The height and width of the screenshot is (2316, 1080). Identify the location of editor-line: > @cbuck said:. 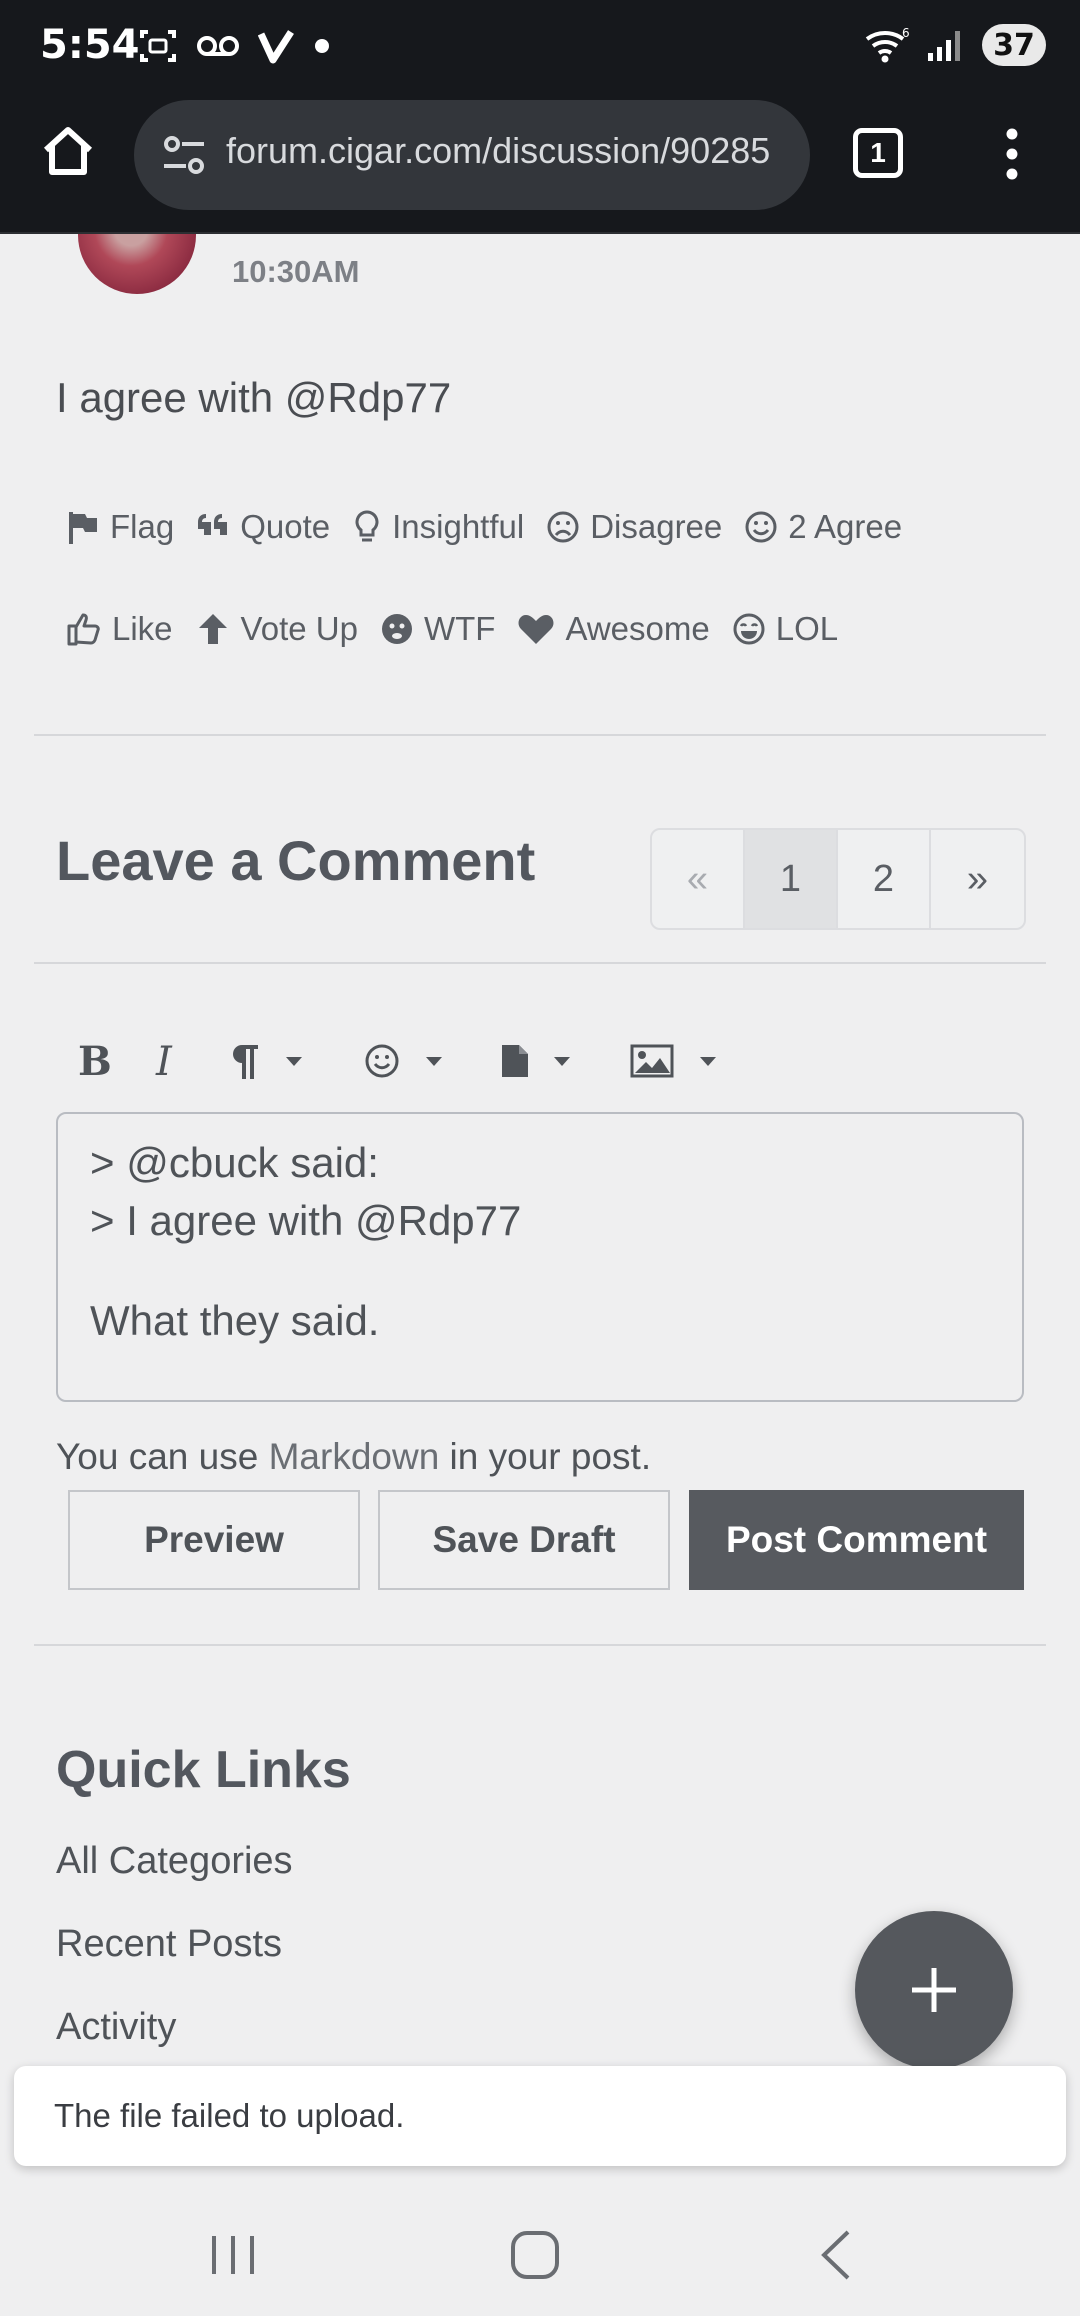
(234, 1162).